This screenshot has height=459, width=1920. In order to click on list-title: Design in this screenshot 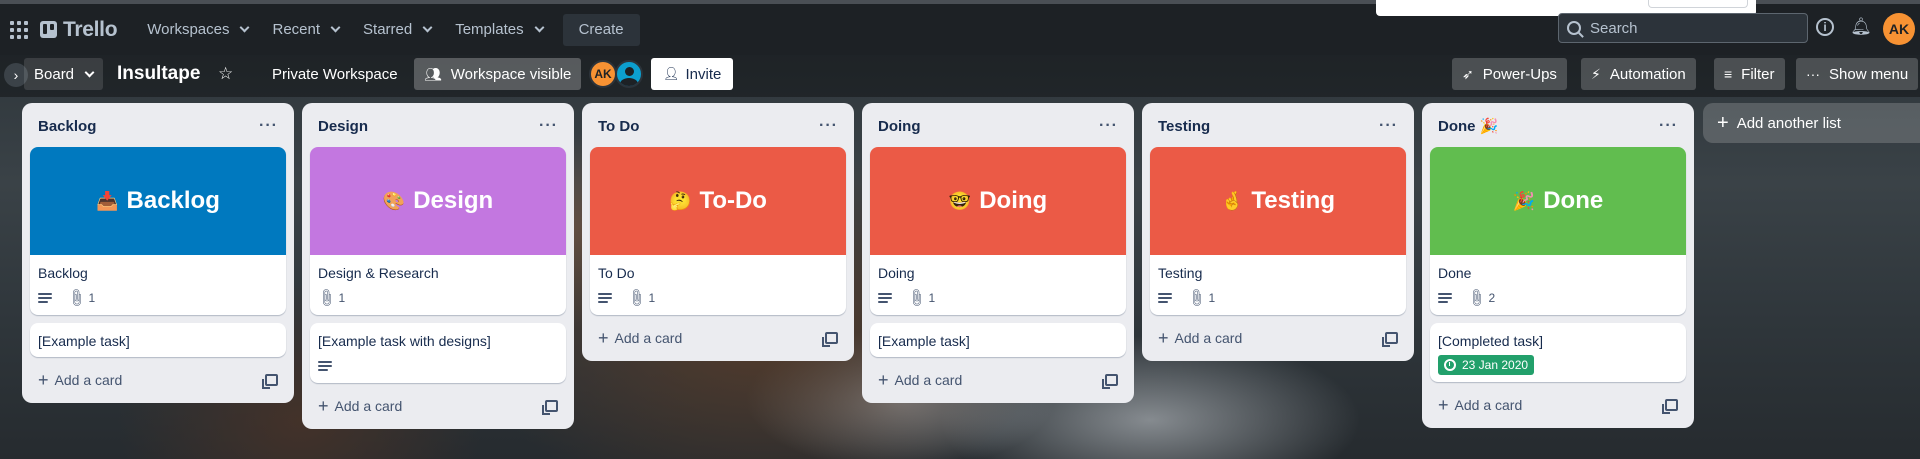, I will do `click(343, 126)`.